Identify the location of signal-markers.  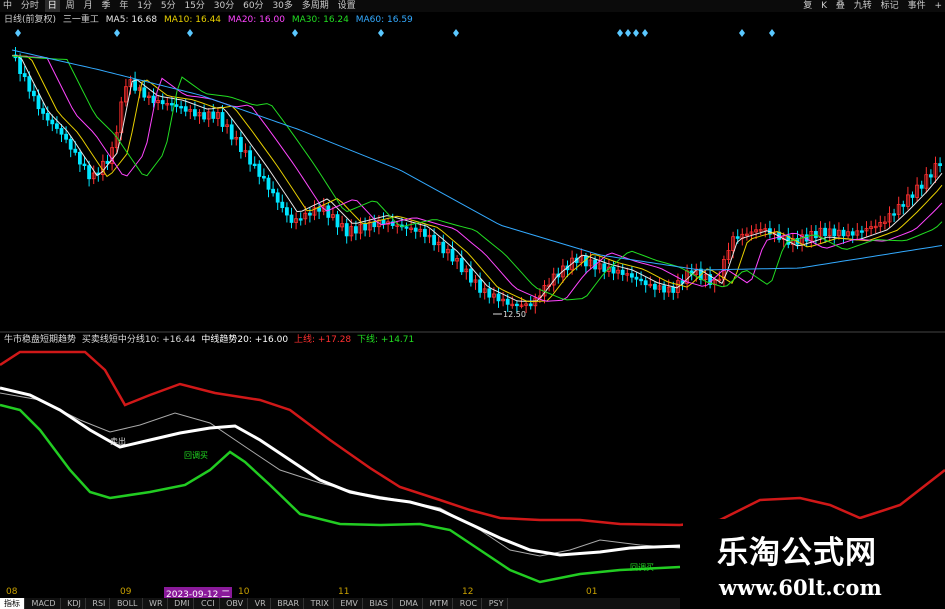
(395, 33).